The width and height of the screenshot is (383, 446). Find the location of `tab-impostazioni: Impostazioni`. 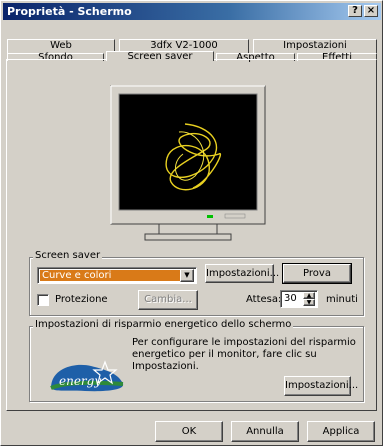

tab-impostazioni: Impostazioni is located at coordinates (315, 46).